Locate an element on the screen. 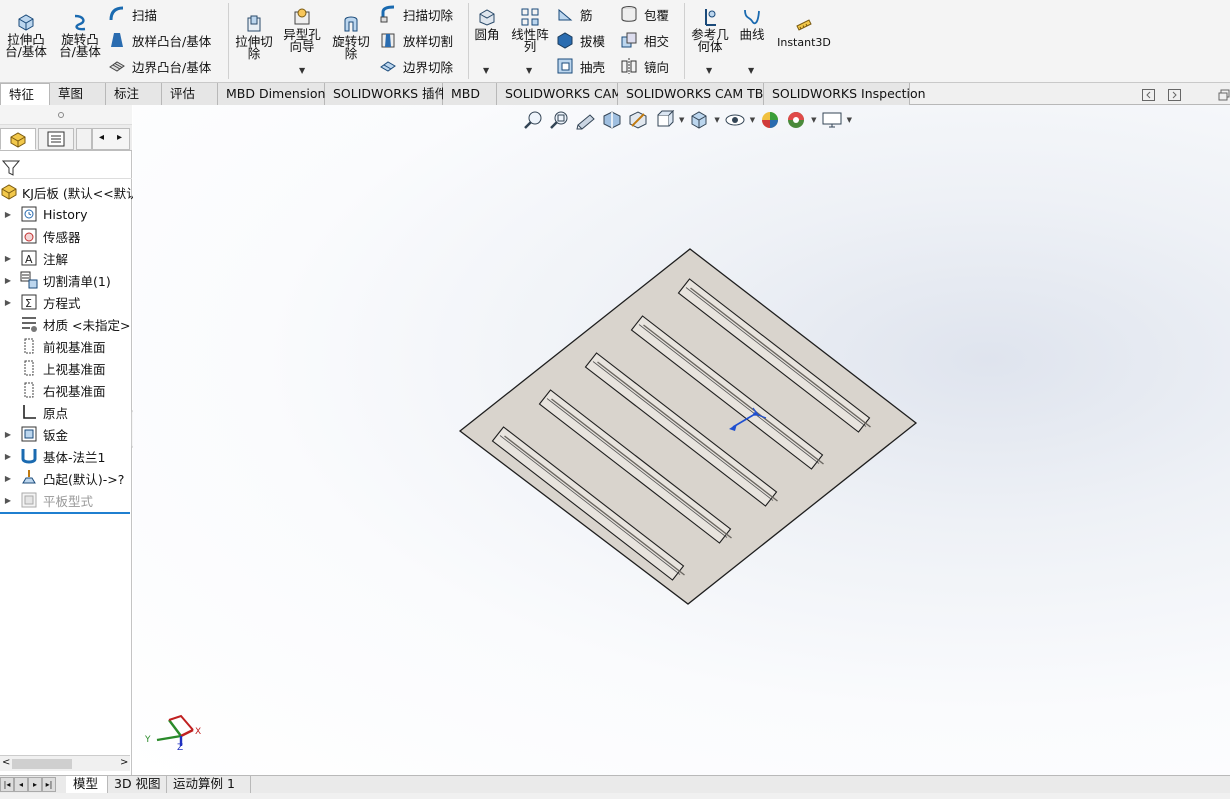 The image size is (1230, 799). panel-tab-scroller: ◂ ▸ is located at coordinates (111, 139).